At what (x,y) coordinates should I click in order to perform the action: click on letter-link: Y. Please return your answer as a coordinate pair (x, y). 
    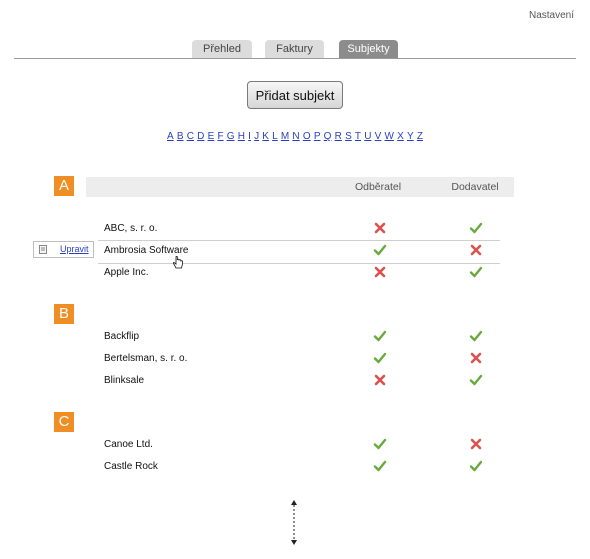
    Looking at the image, I should click on (410, 136).